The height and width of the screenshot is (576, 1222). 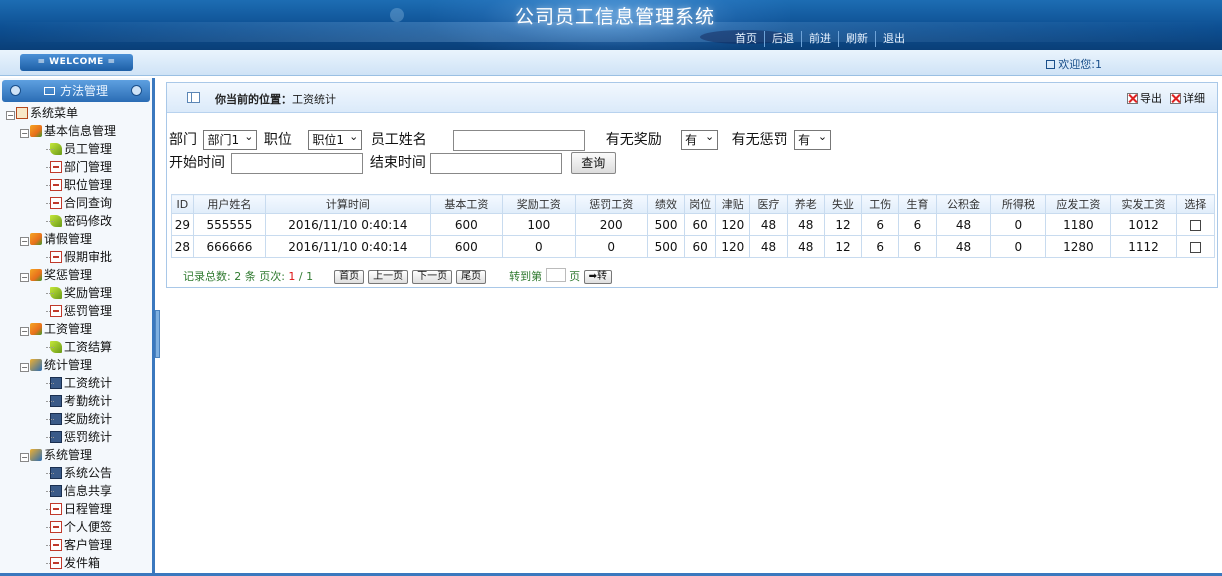 I want to click on penalty-label: 有无惩罚, so click(x=759, y=140).